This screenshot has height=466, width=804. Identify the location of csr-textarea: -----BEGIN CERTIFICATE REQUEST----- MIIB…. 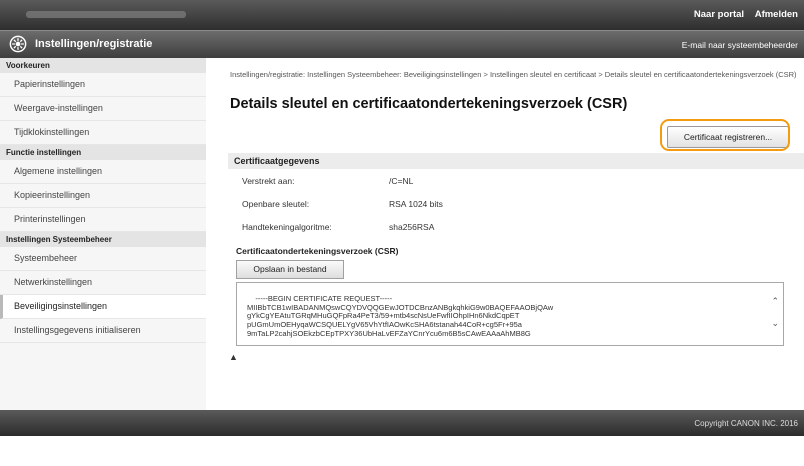
(510, 314).